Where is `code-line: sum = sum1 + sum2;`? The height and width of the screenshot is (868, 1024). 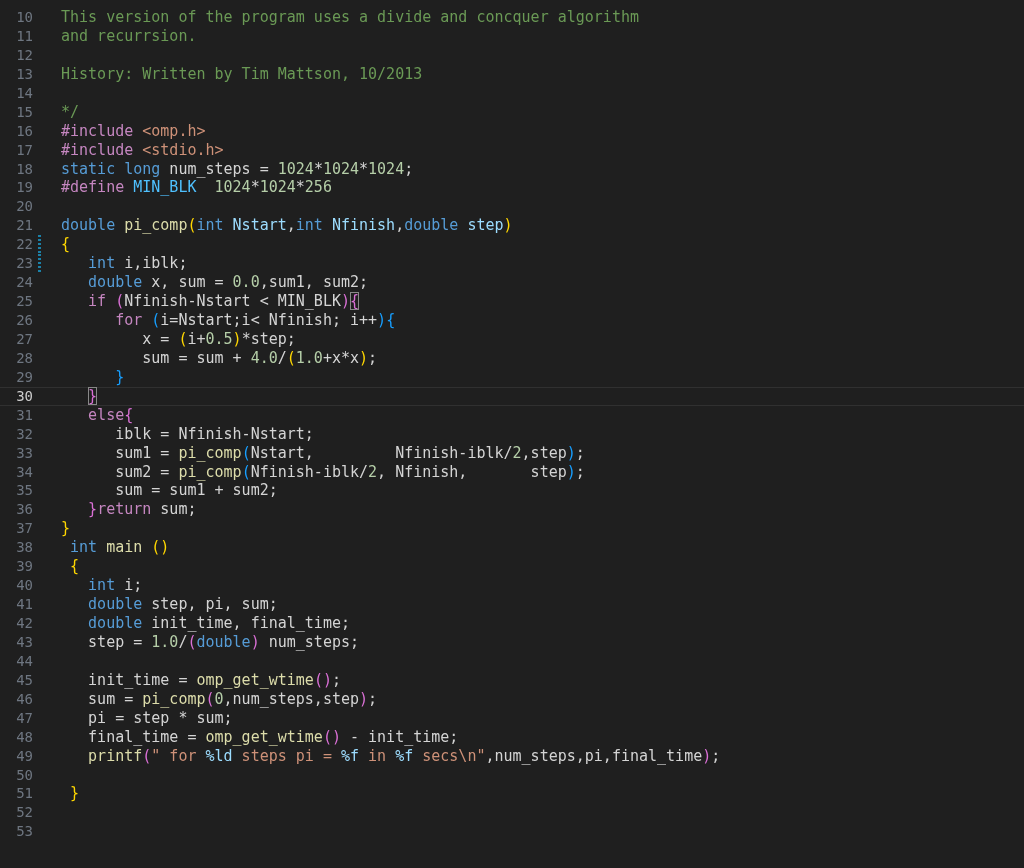
code-line: sum = sum1 + sum2; is located at coordinates (196, 491).